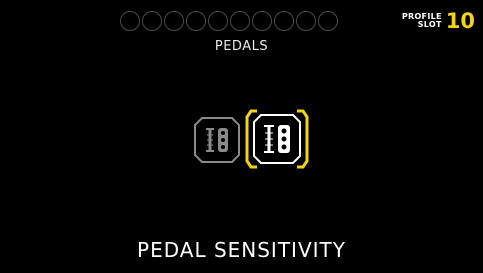 Image resolution: width=483 pixels, height=273 pixels. I want to click on profile-slot-badge: PROFILE SLOT 10, so click(438, 21).